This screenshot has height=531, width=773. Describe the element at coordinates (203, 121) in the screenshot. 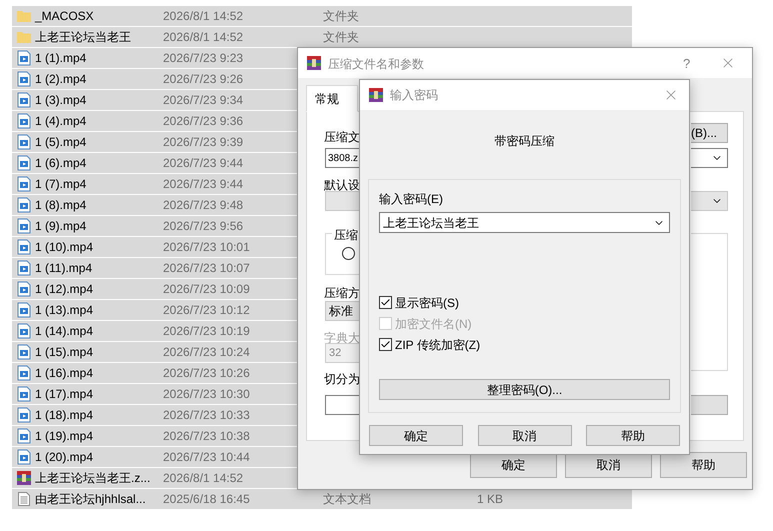

I see `file-date: 2026/7/23 9:36` at that location.